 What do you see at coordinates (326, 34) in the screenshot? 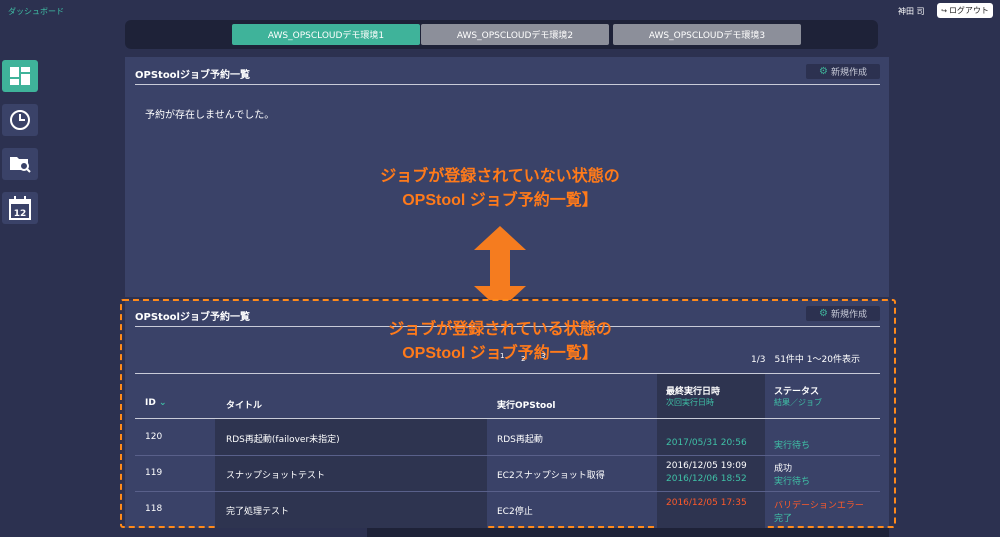
I see `tab-env-1: AWS_OPSCLOUDデモ環境1` at bounding box center [326, 34].